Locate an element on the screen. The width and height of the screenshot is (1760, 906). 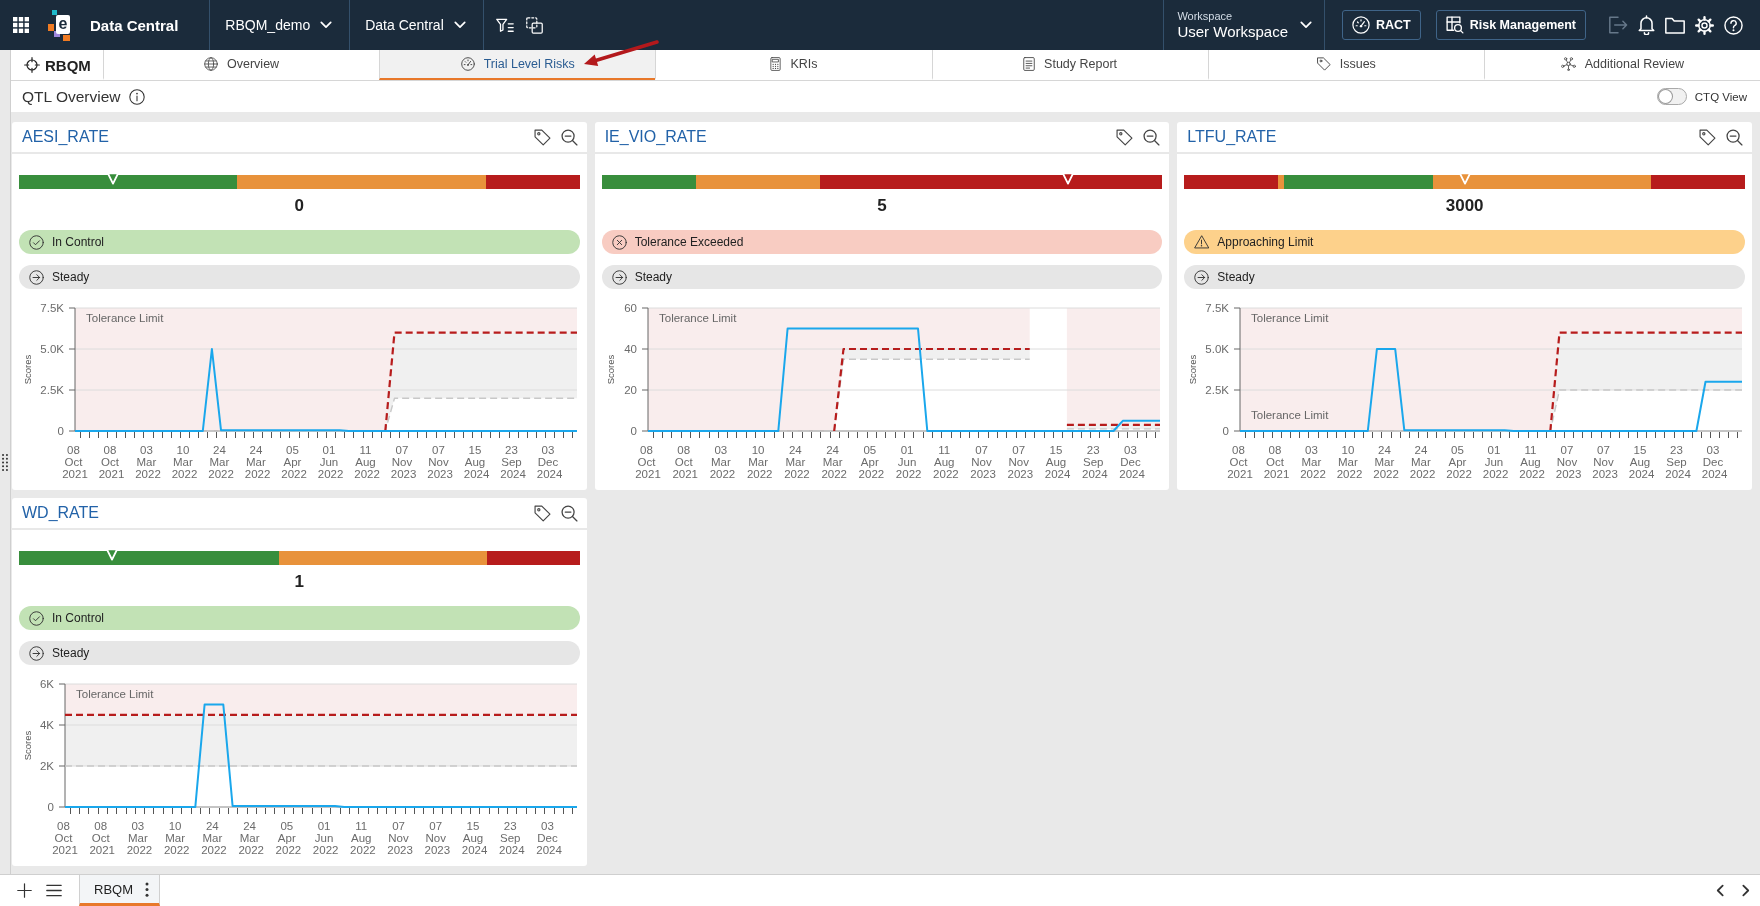
kebab-menu-icon is located at coordinates (147, 889).